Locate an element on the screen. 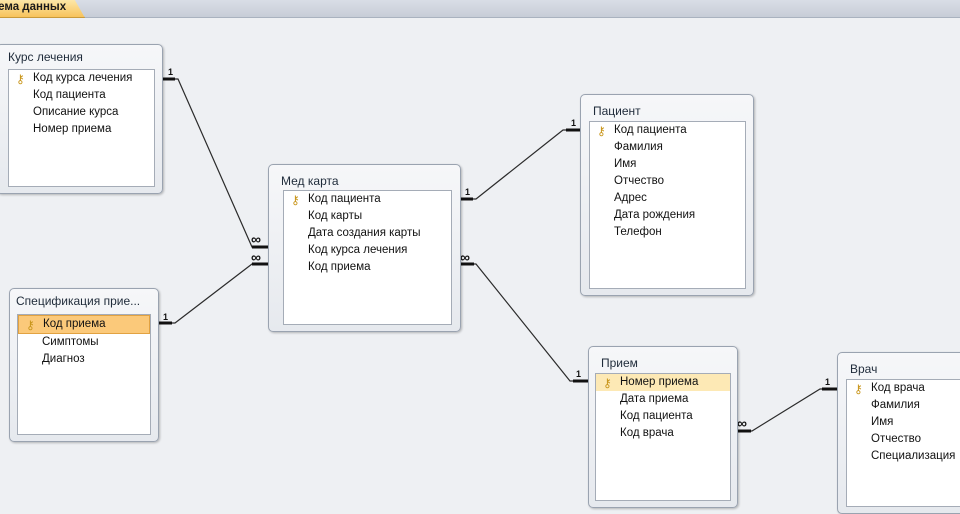 Image resolution: width=960 pixels, height=514 pixels. field-row: ⚷ Код врача is located at coordinates (903, 388).